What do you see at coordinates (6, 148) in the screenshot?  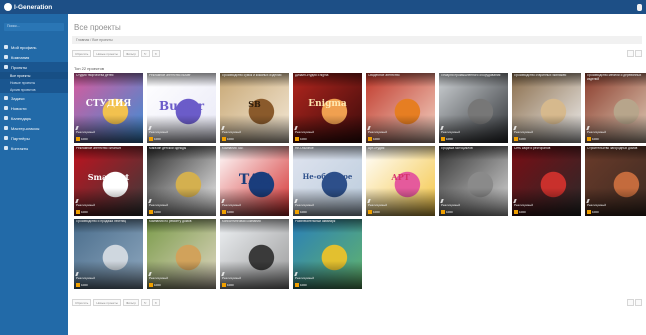 I see `contacts-icon` at bounding box center [6, 148].